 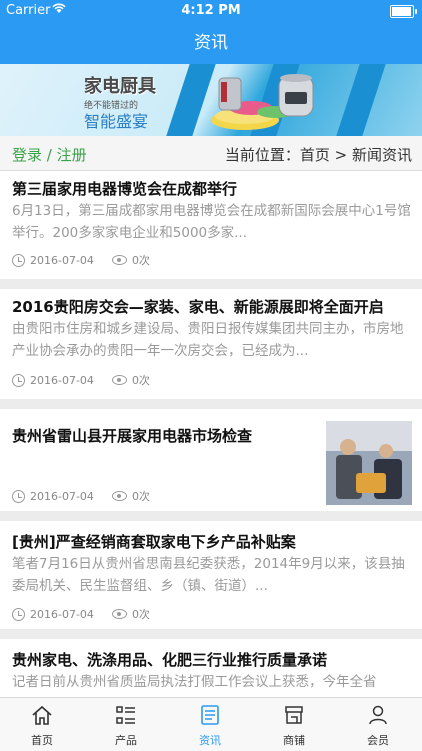 I want to click on tab-shops: 商铺, so click(x=294, y=724).